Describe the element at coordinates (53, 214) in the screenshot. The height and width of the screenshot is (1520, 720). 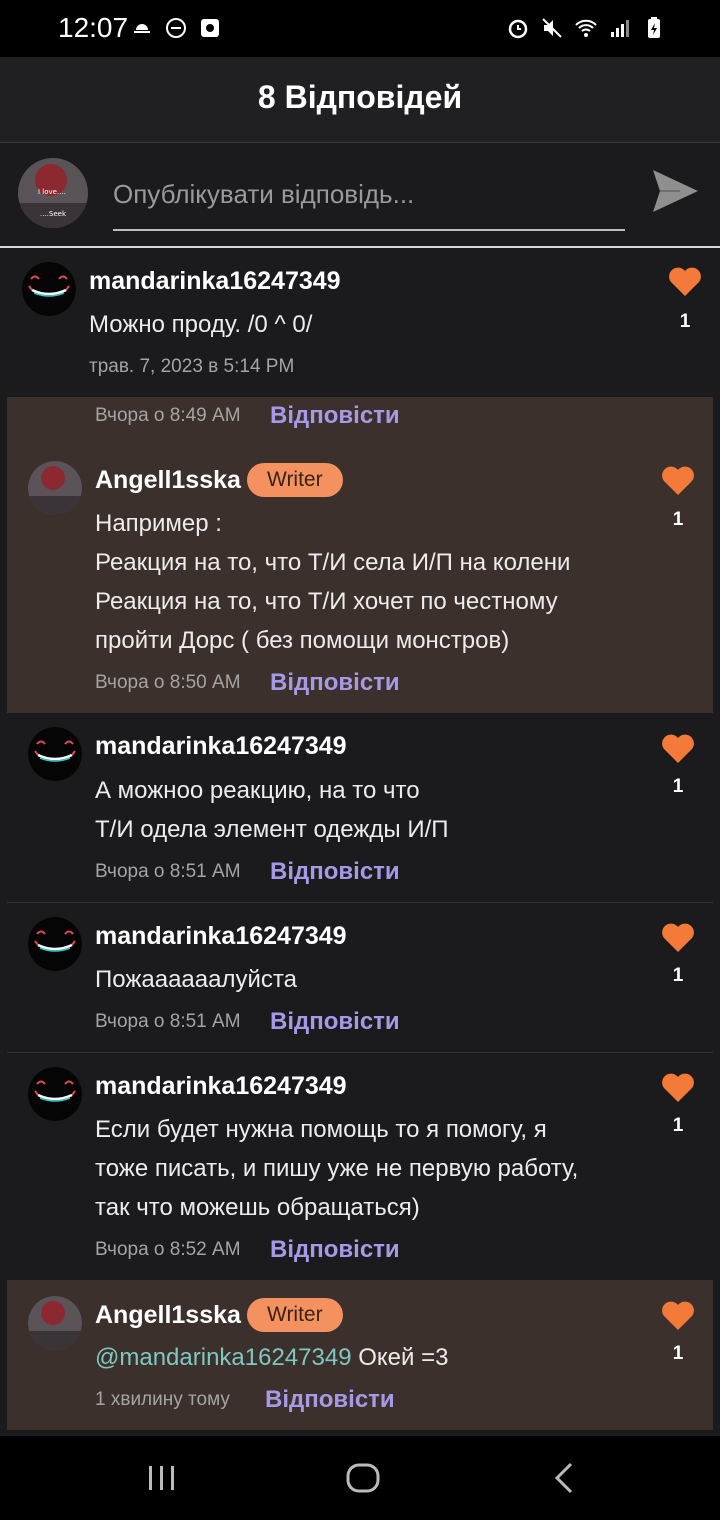
I see `avatar-text: ....Seek` at that location.